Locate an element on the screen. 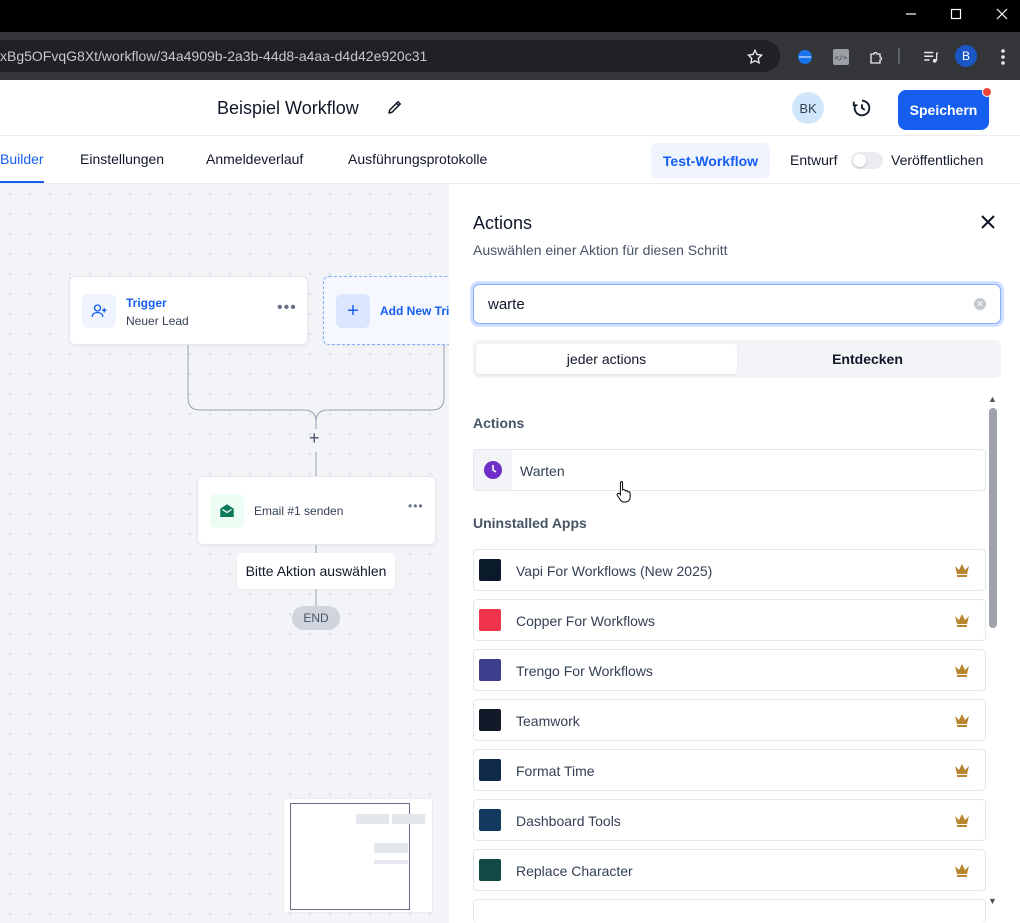 Image resolution: width=1020 pixels, height=923 pixels. search-value: warte is located at coordinates (506, 304).